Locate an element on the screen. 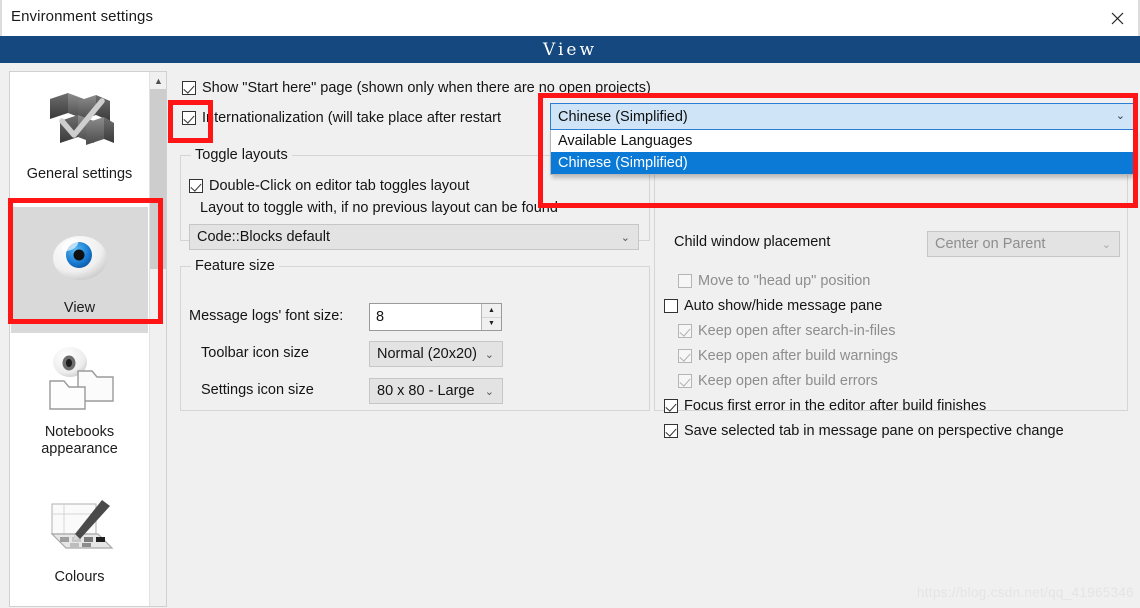  sidebar-item-notebooks-appearance: Notebooks appearance is located at coordinates (79, 405).